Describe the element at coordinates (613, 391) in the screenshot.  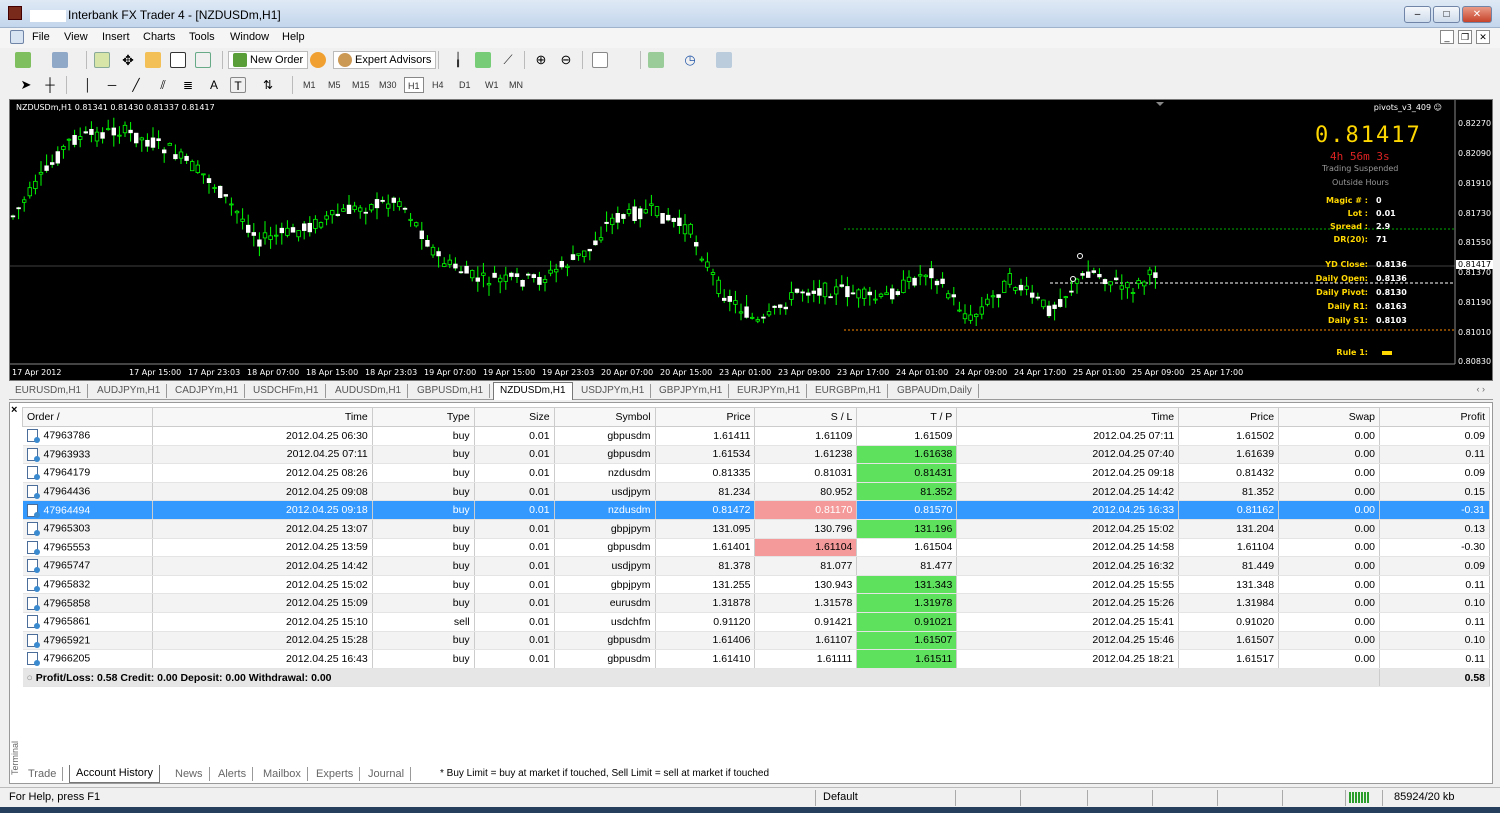
I see `chart-tab-usdjpym: USDJPYm,H1` at that location.